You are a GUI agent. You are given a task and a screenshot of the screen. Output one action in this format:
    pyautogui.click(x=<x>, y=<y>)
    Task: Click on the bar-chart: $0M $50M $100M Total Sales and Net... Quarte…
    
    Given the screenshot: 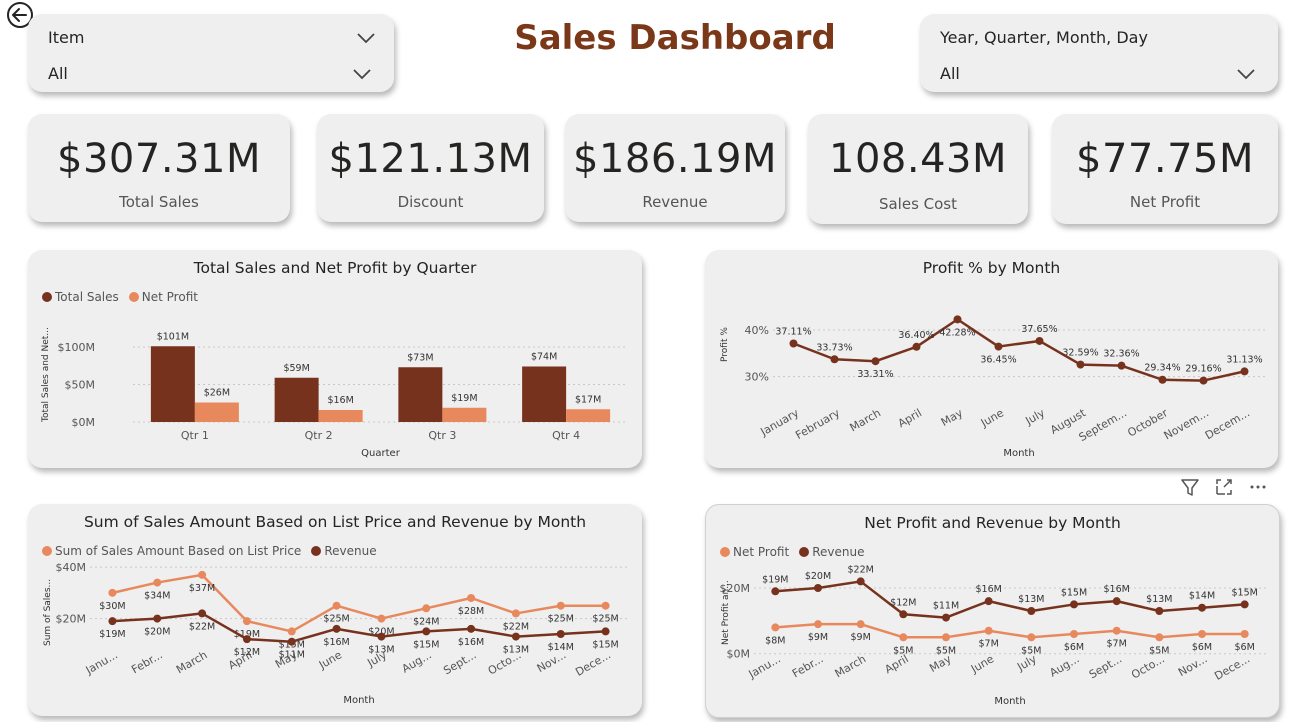 What is the action you would take?
    pyautogui.click(x=335, y=359)
    